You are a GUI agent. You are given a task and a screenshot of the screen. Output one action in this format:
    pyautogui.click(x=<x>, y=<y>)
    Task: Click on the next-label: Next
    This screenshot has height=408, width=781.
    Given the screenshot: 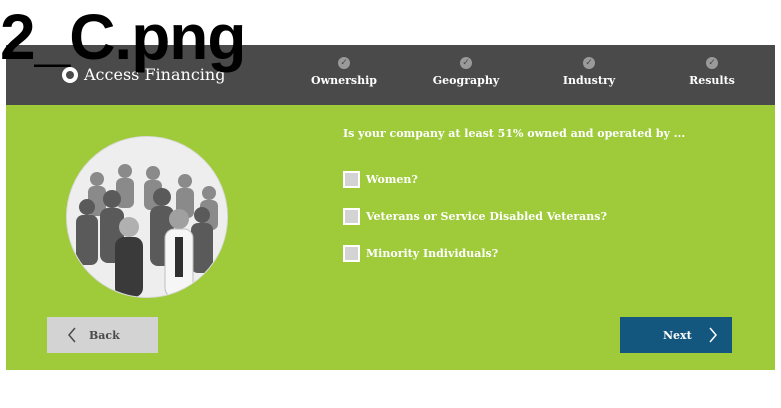 What is the action you would take?
    pyautogui.click(x=677, y=335)
    